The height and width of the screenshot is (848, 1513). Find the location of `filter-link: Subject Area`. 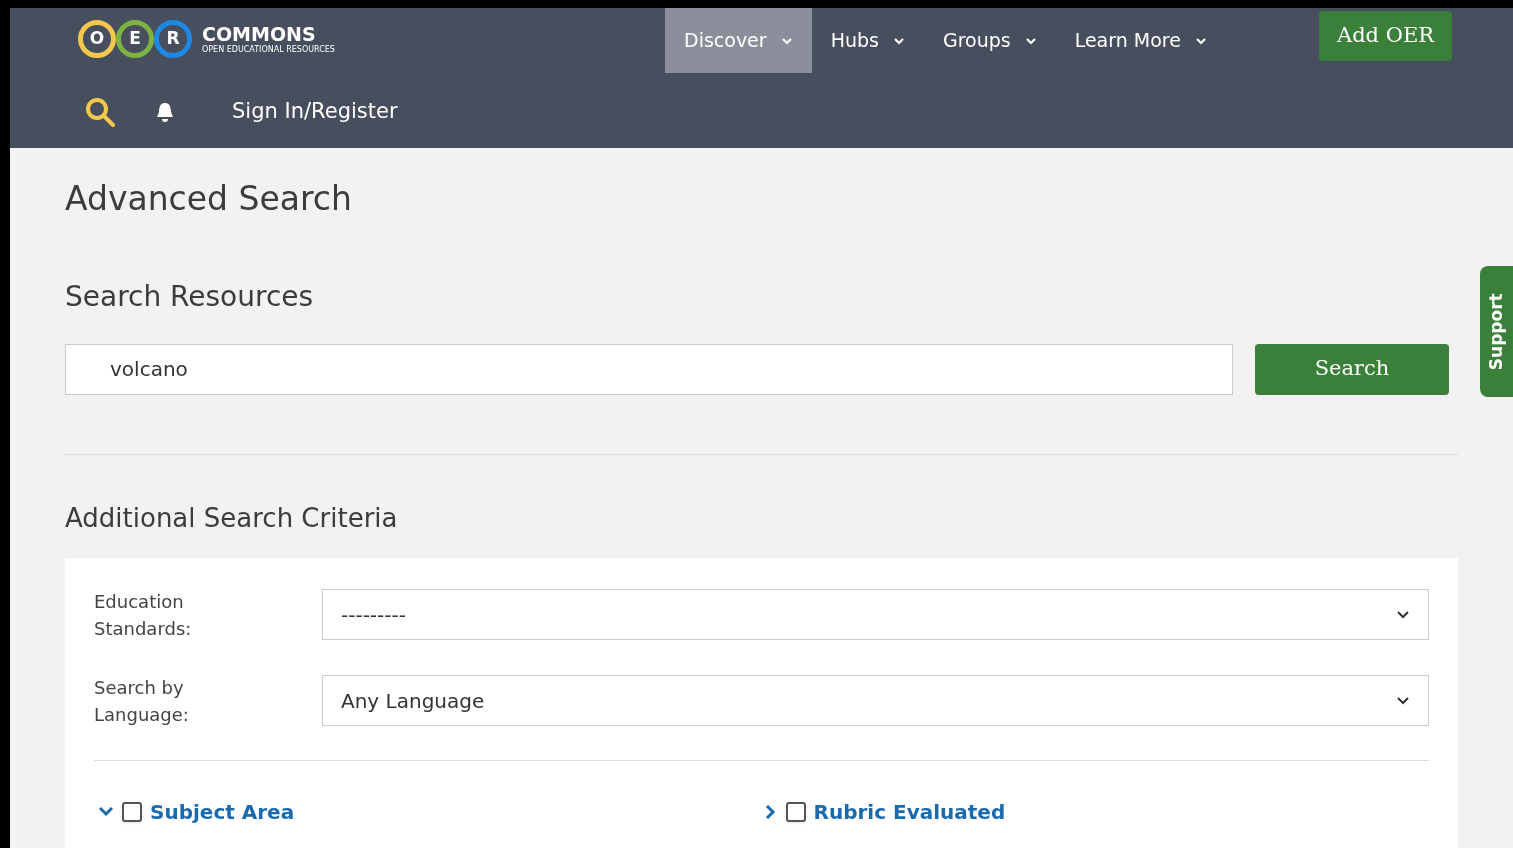

filter-link: Subject Area is located at coordinates (222, 811).